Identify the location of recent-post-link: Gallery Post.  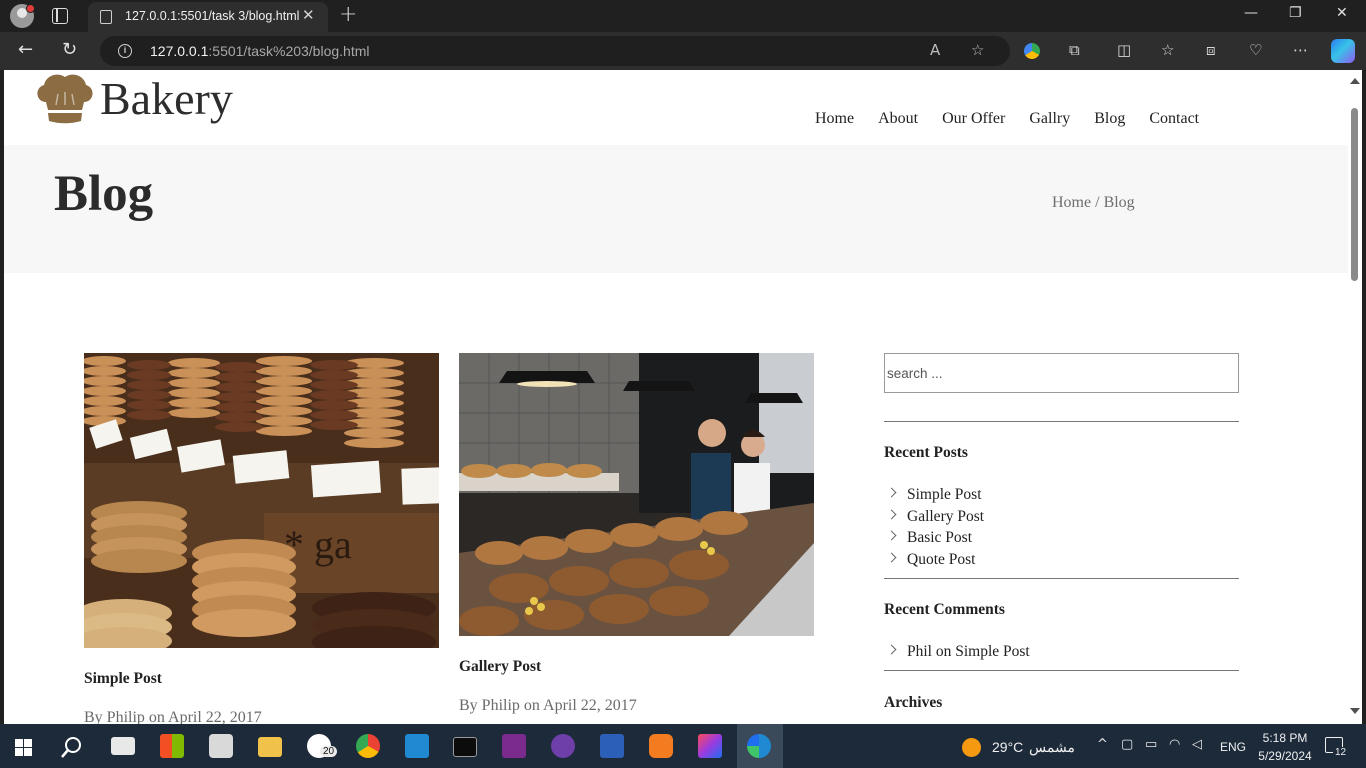
(935, 517).